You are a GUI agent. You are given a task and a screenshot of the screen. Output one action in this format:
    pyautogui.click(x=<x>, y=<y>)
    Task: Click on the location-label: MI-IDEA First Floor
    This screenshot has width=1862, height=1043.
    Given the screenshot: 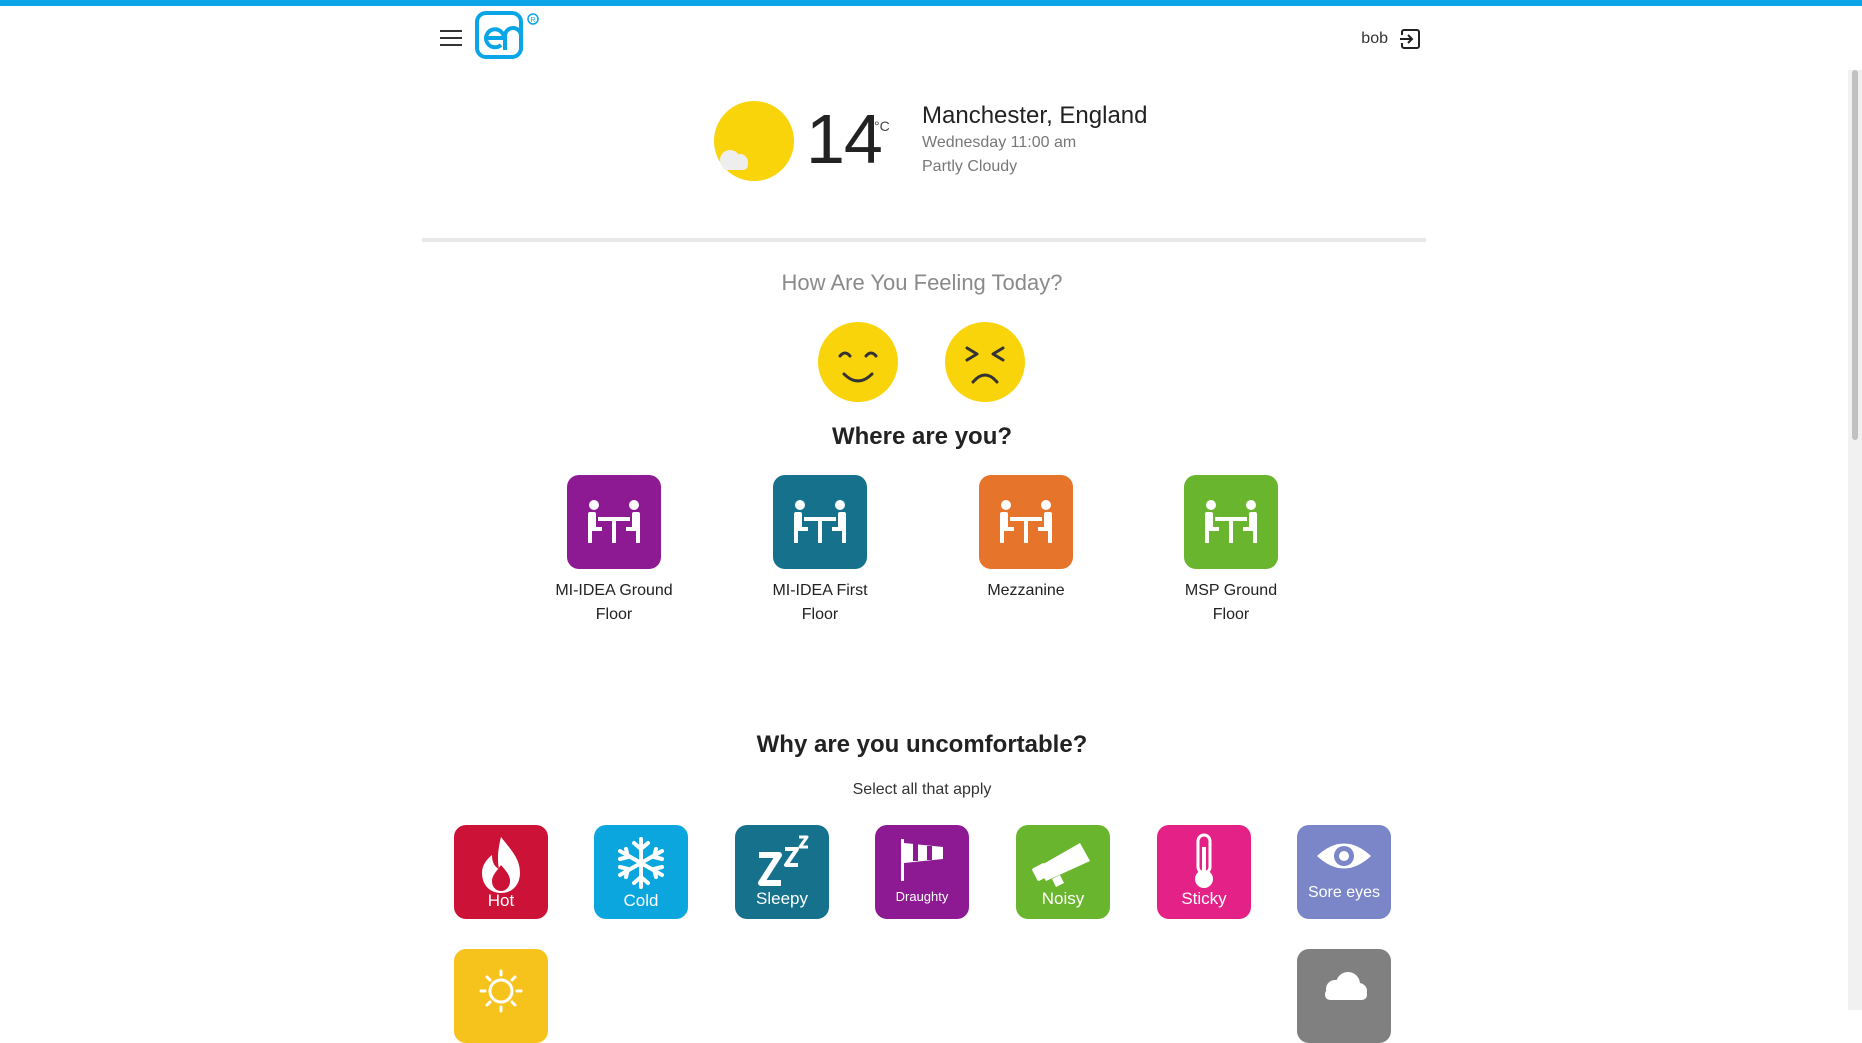 What is the action you would take?
    pyautogui.click(x=820, y=602)
    